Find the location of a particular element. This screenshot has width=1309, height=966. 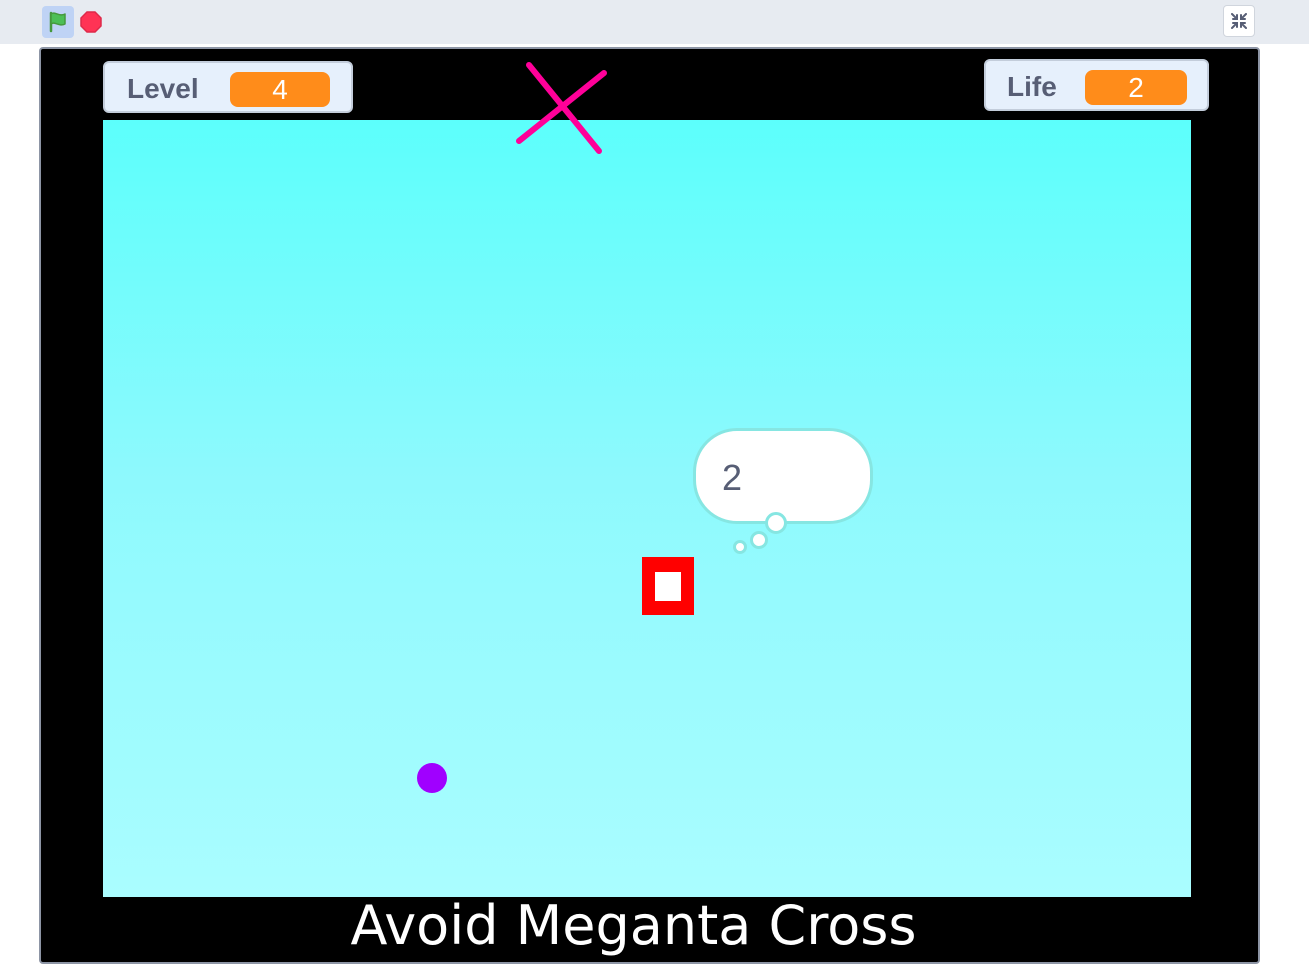

stage-header is located at coordinates (654, 22).